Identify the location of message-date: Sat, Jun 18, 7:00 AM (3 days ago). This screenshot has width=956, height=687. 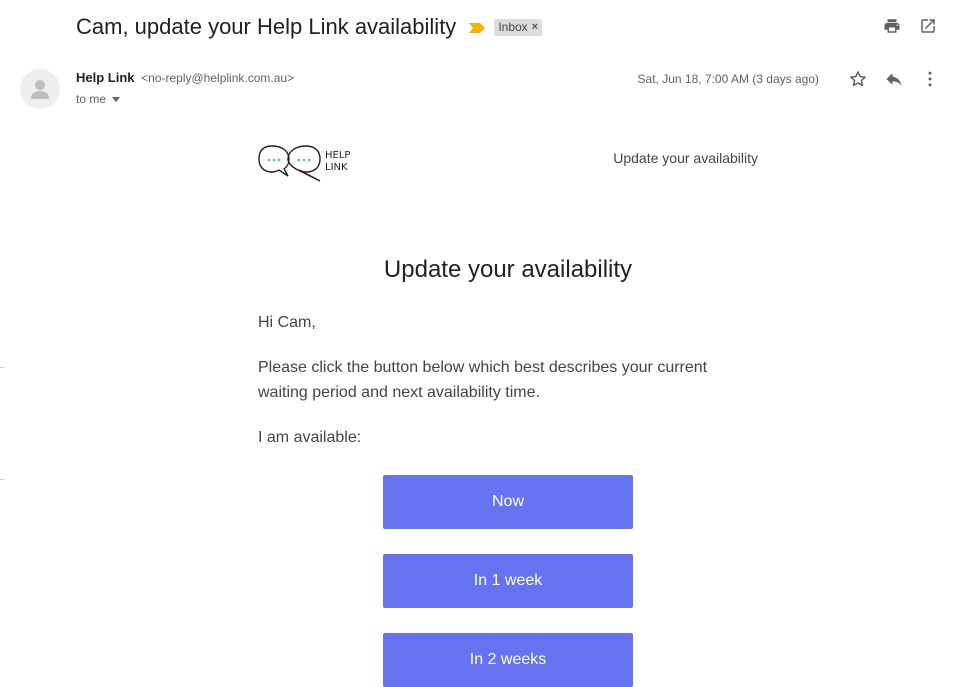
(728, 79).